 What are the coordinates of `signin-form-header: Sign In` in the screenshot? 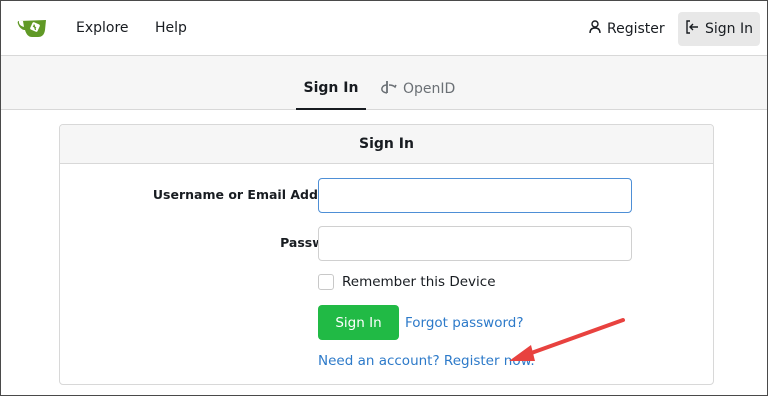 It's located at (386, 144).